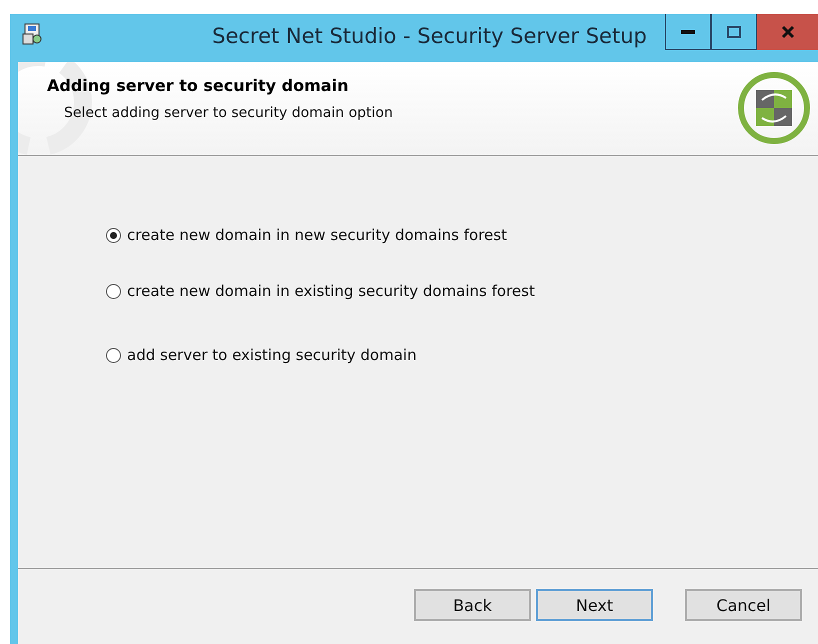 This screenshot has height=644, width=818. What do you see at coordinates (272, 355) in the screenshot?
I see `option-label: add server to existing security domain` at bounding box center [272, 355].